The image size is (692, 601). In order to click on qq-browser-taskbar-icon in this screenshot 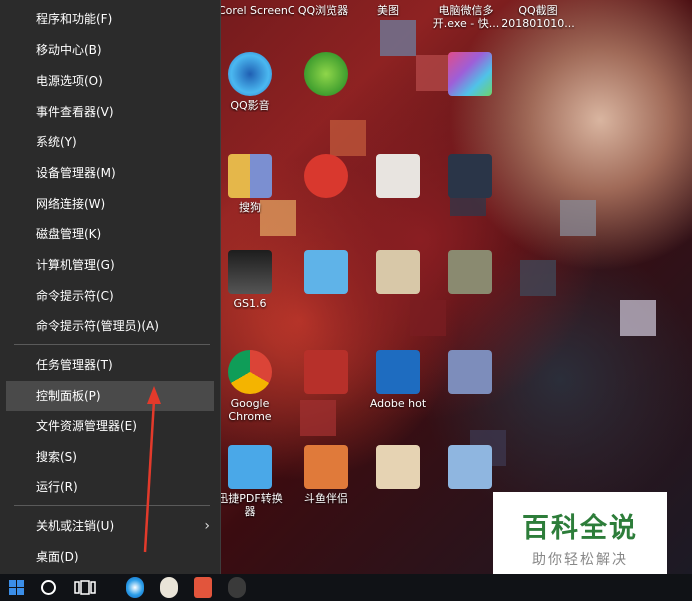, I will do `click(135, 587)`.